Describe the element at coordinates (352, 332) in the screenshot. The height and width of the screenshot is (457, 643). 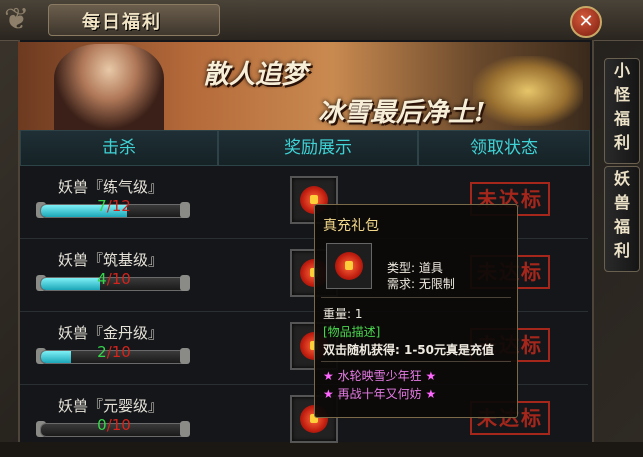
I see `tooltip-desc-tag: [物品描述]` at that location.